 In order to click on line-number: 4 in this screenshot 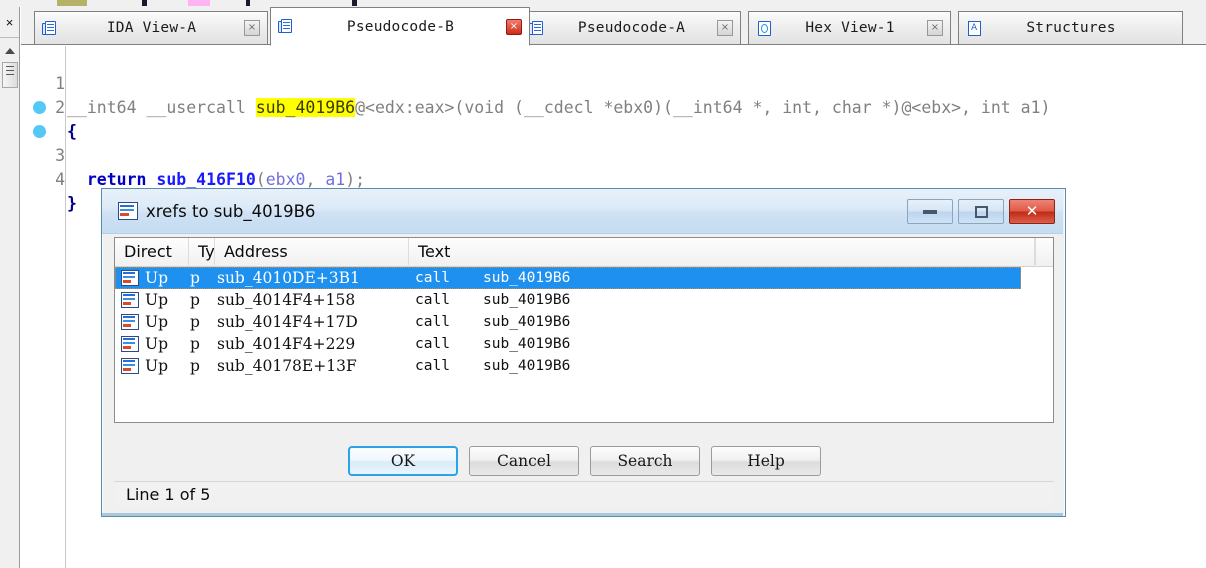, I will do `click(60, 179)`.